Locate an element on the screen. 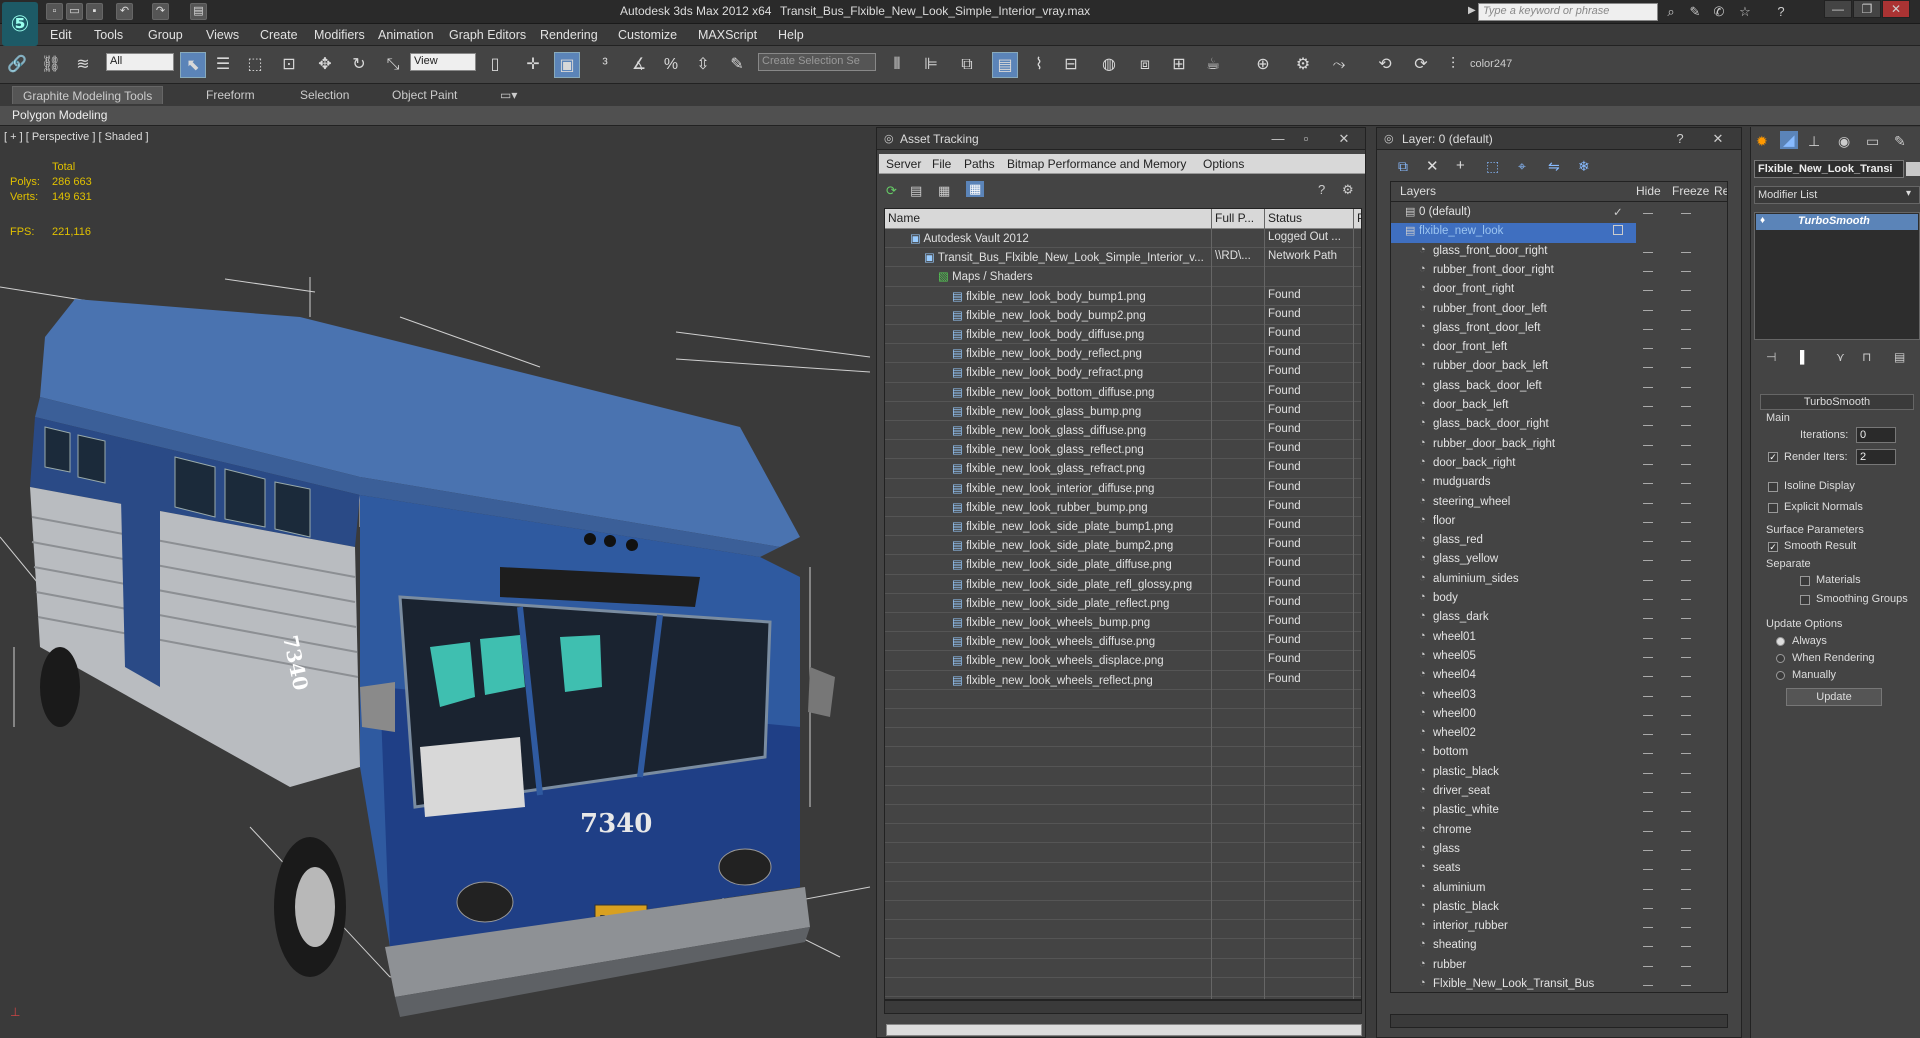  layer-row: ◔ glass_yellow is located at coordinates (1559, 560).